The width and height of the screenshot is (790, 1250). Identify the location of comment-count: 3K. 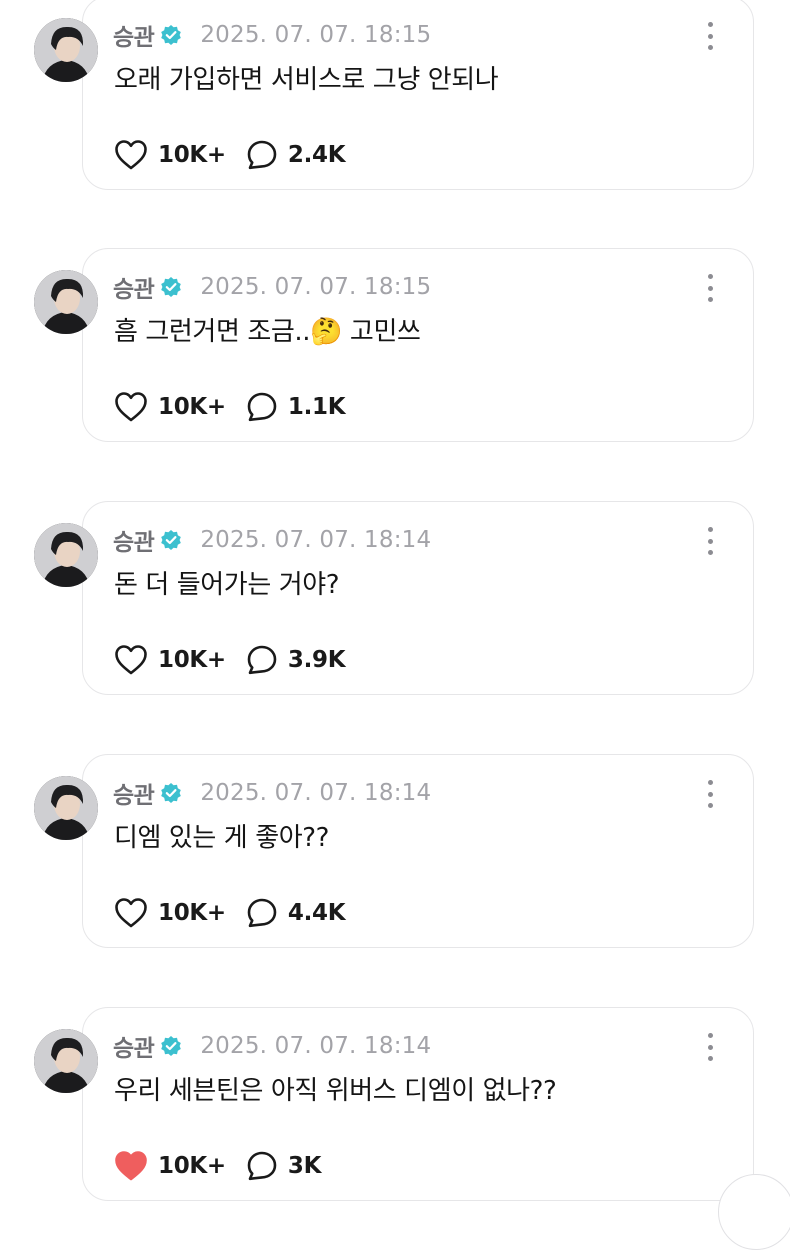
(304, 1166).